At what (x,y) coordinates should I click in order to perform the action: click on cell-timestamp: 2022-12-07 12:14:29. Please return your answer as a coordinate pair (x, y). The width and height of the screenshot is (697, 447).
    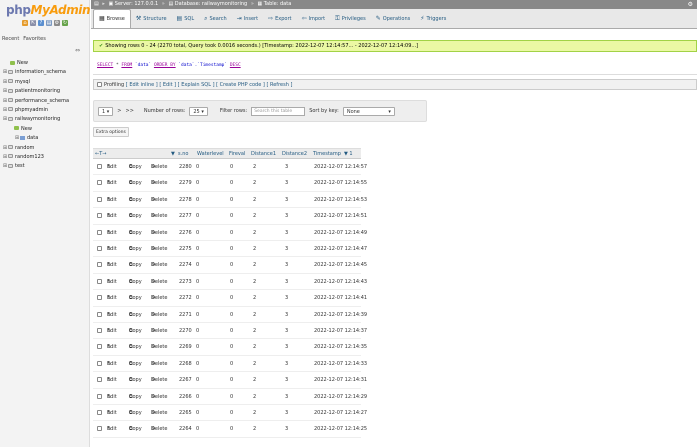
    Looking at the image, I should click on (340, 397).